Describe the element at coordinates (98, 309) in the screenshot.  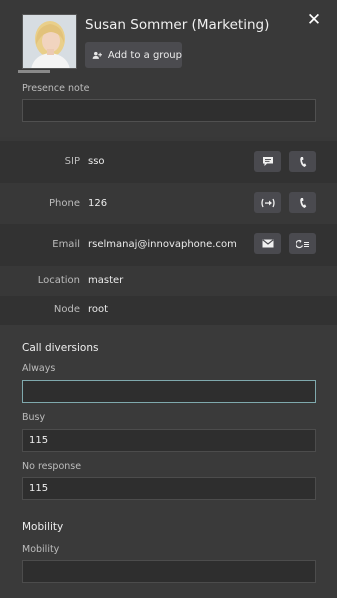
I see `node-value: root` at that location.